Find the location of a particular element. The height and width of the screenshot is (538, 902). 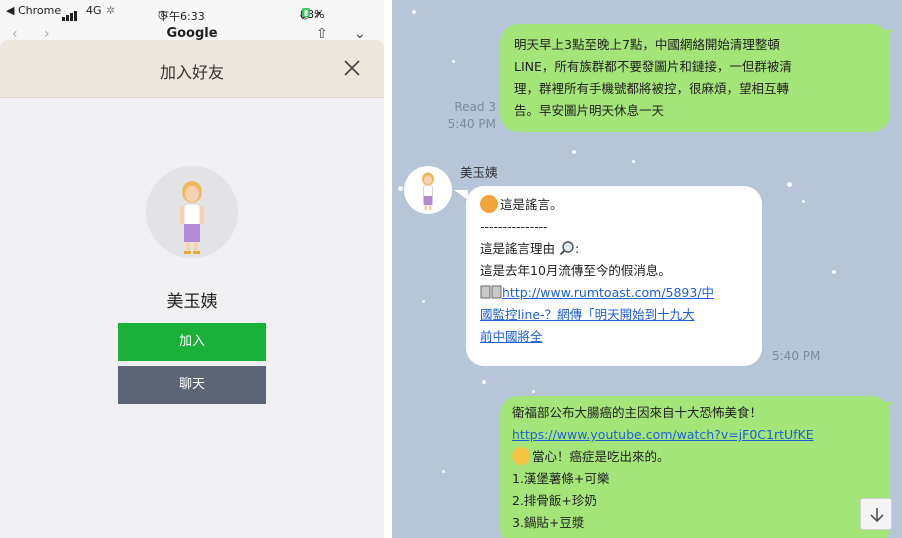

back-to-app: ◀ Chrome is located at coordinates (33, 10).